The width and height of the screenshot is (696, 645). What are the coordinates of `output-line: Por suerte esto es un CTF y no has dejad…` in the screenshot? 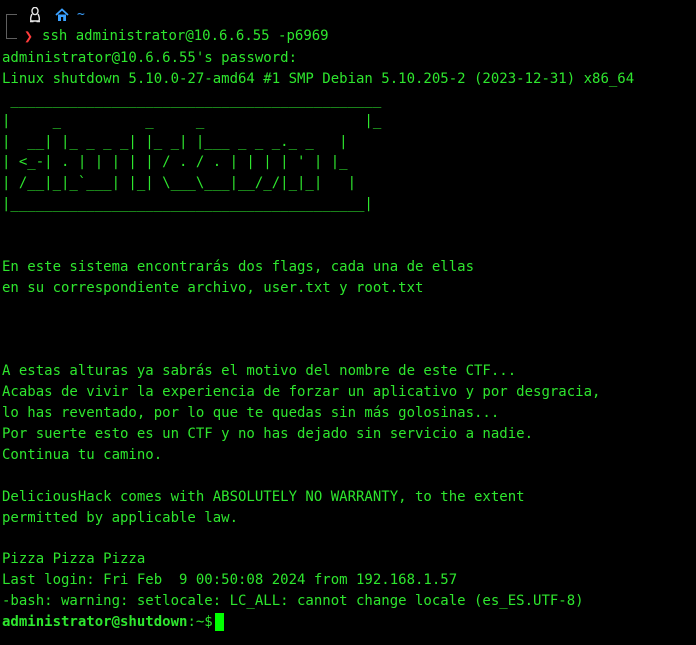 It's located at (268, 434).